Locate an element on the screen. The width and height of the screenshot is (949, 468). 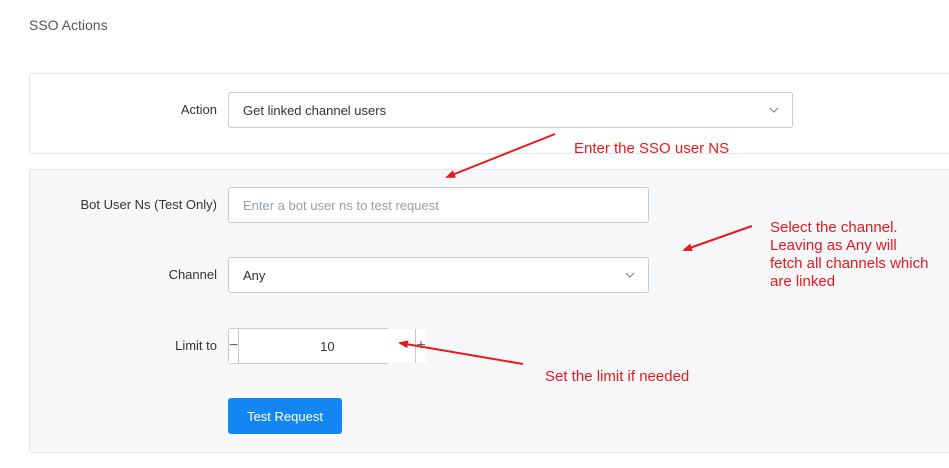
annotation-limit: Set the limit if needed is located at coordinates (617, 376).